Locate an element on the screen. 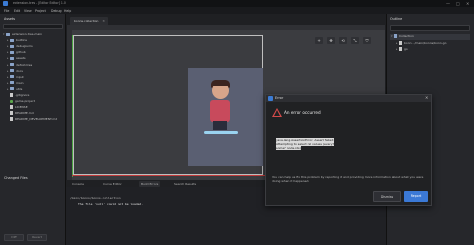 This screenshot has height=245, width=474. title-bar is located at coordinates (237, 3).